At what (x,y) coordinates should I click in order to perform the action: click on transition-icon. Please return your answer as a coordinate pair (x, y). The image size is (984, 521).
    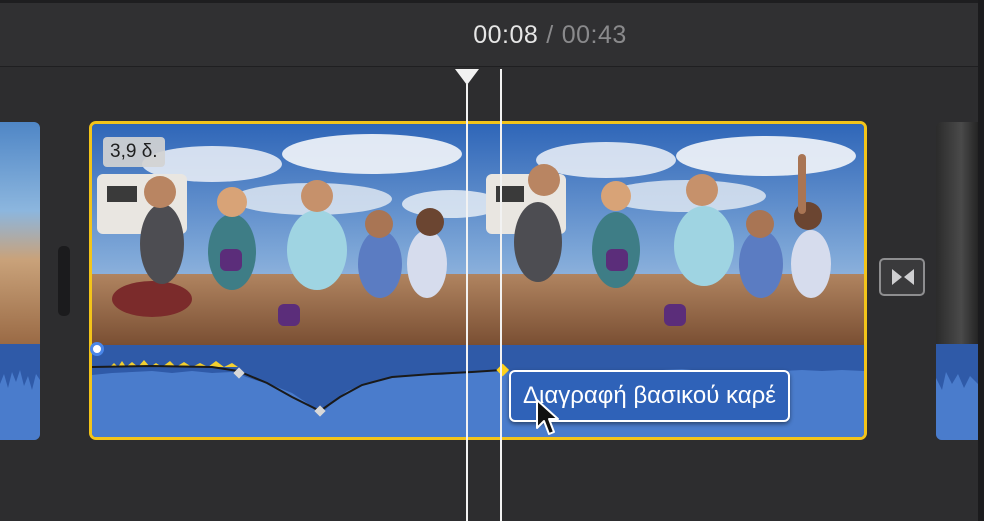
    Looking at the image, I should click on (902, 277).